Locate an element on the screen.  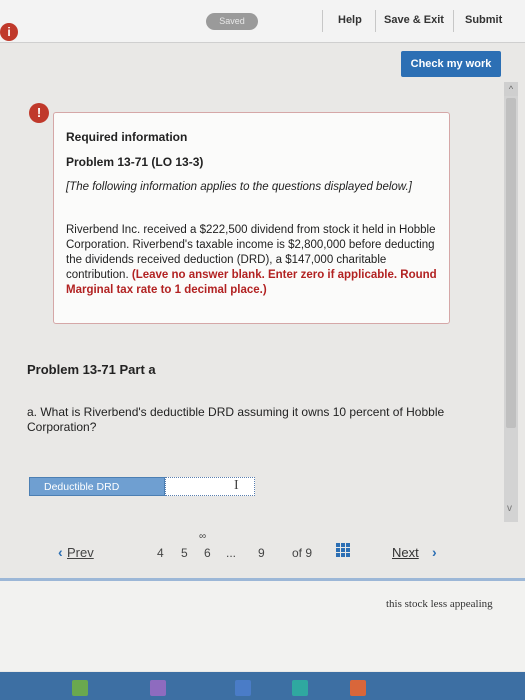
onenote-icon is located at coordinates (158, 688).